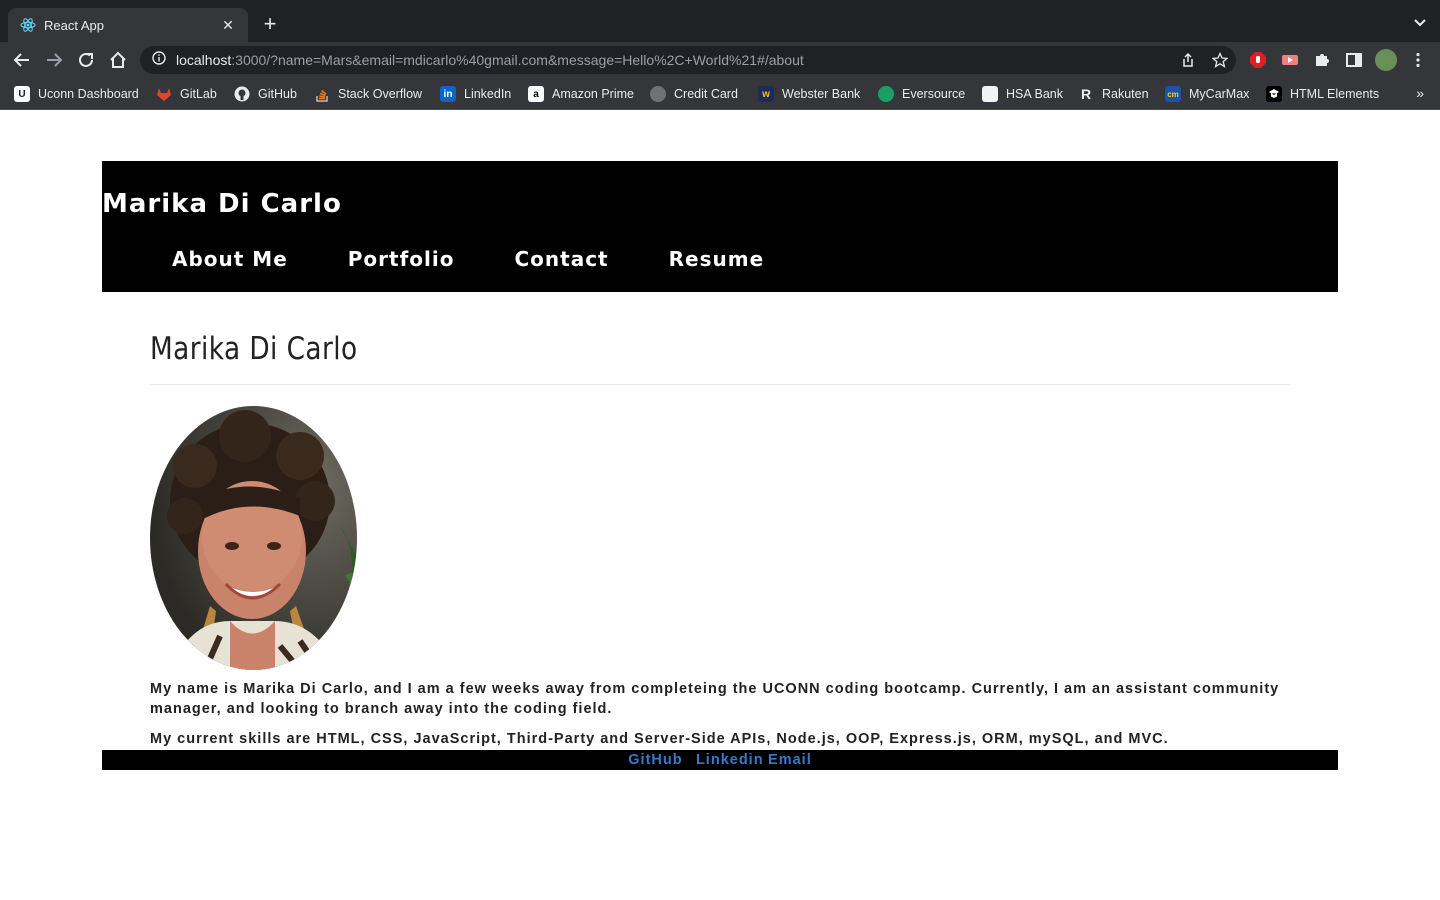 Image resolution: width=1440 pixels, height=900 pixels. Describe the element at coordinates (1220, 62) in the screenshot. I see `star-icon` at that location.